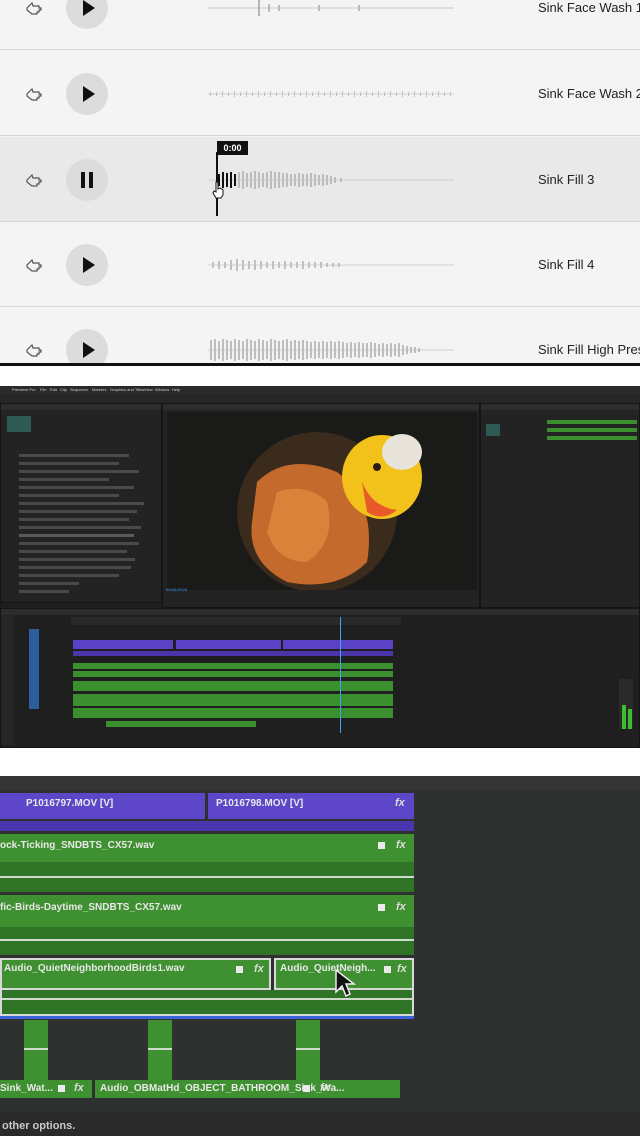  I want to click on workspace-tabs, so click(320, 398).